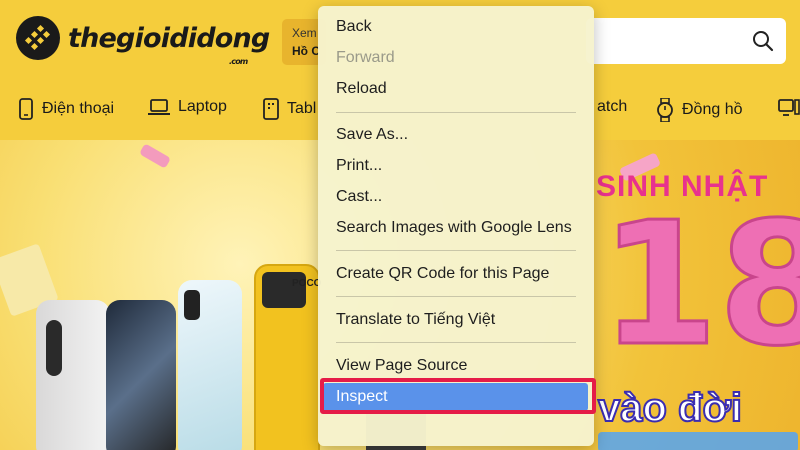 The height and width of the screenshot is (450, 800). I want to click on nav-item-tablet: Tabl, so click(289, 109).